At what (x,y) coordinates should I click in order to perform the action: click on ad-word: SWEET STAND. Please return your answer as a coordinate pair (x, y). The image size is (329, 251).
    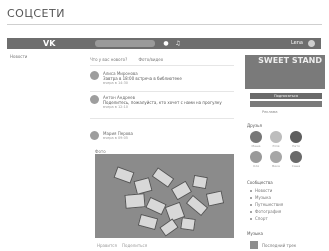
    Looking at the image, I should click on (290, 60).